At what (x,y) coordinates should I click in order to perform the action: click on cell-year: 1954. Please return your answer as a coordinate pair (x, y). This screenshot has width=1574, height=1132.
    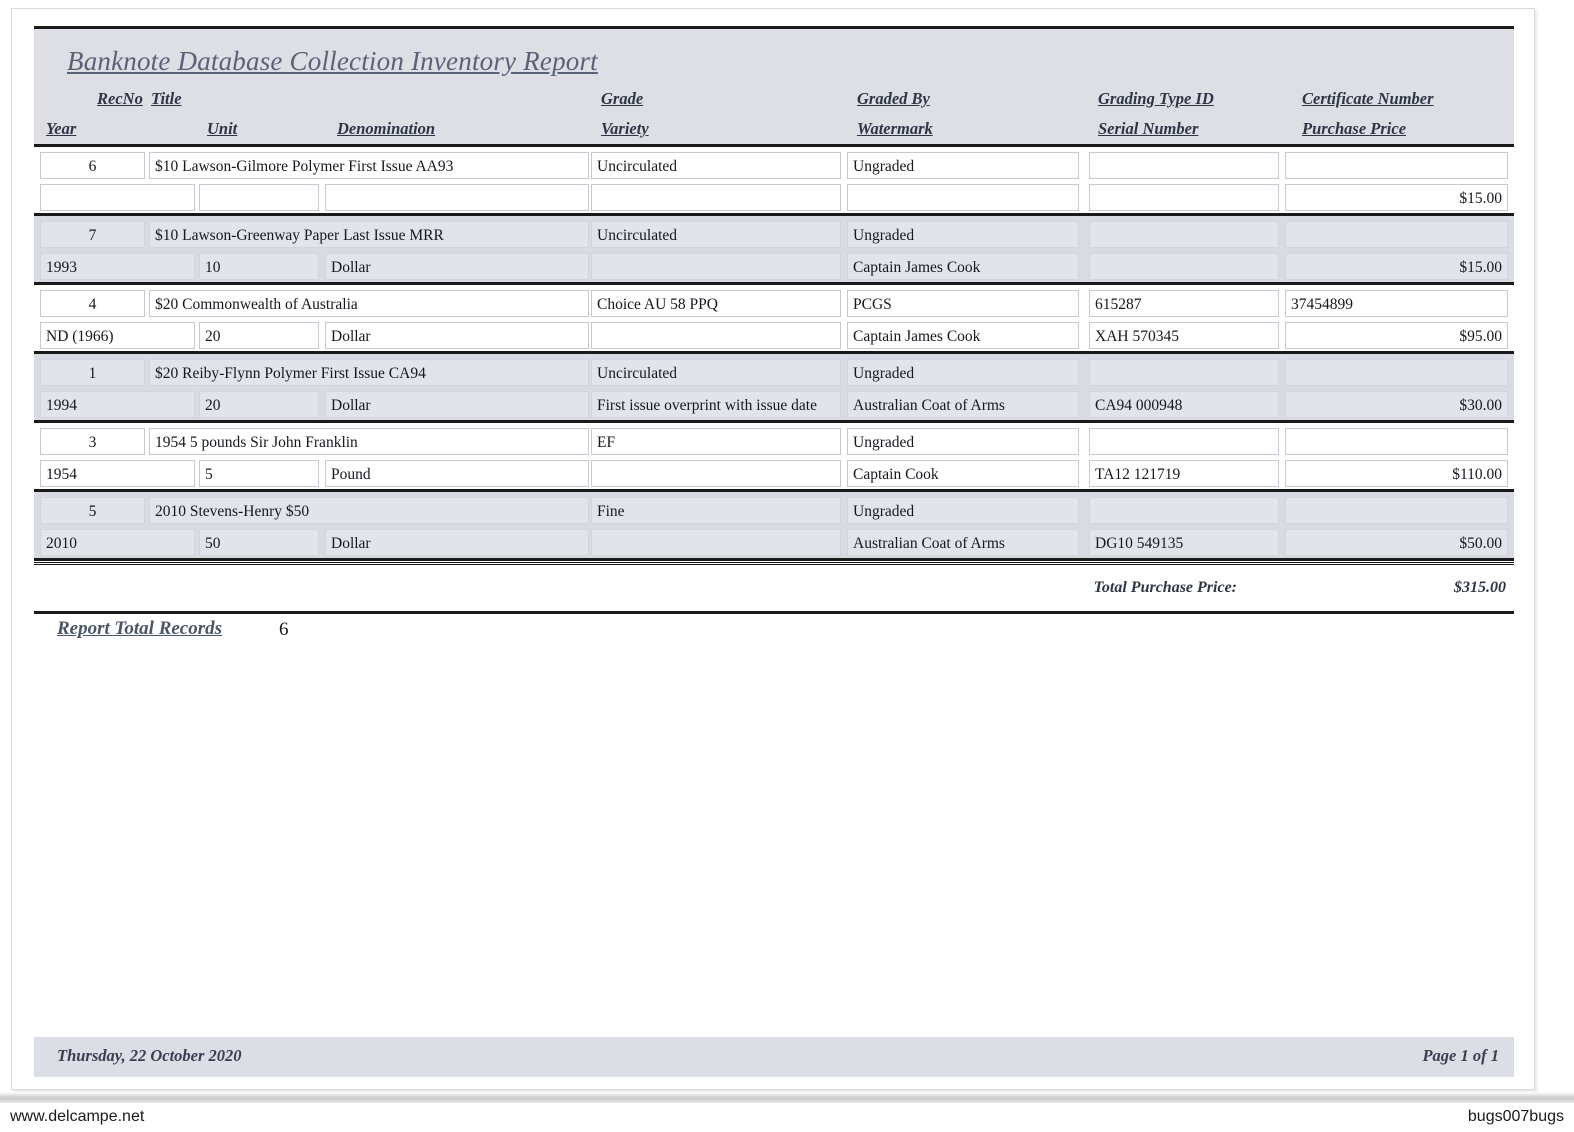
    Looking at the image, I should click on (117, 473).